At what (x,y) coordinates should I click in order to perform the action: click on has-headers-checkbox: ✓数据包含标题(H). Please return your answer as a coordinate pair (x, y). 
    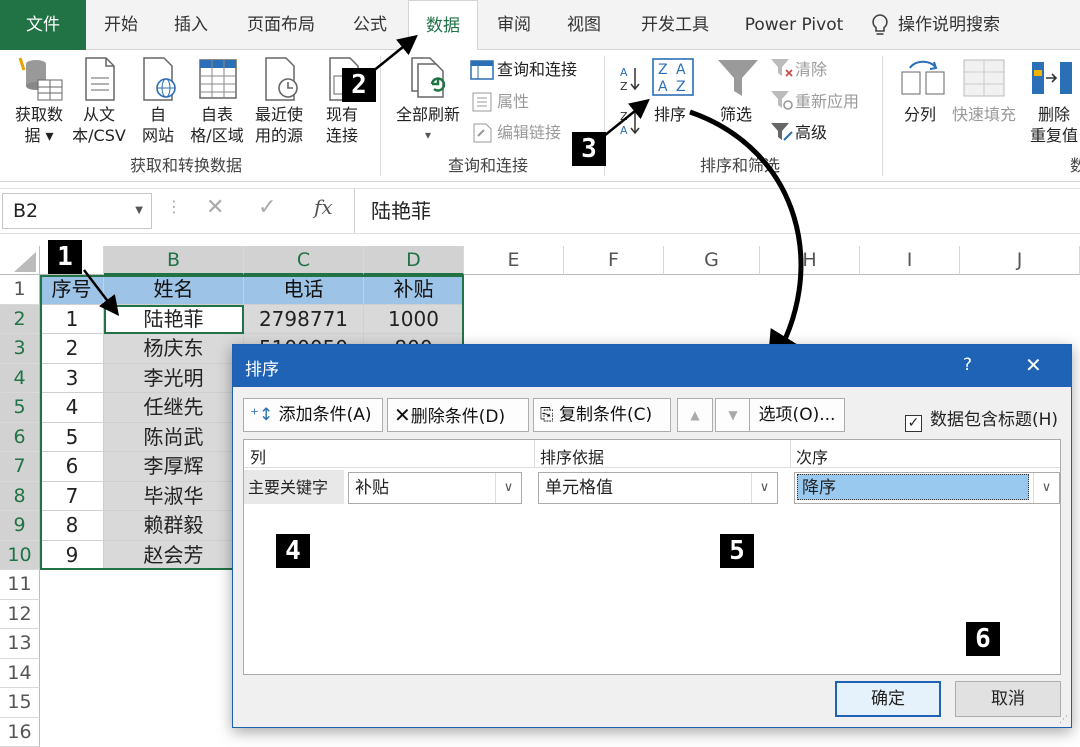
    Looking at the image, I should click on (981, 418).